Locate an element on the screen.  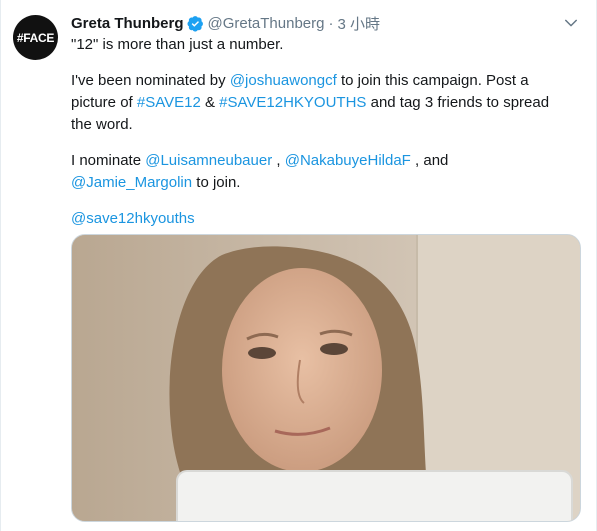
timestamp: 3 小時 is located at coordinates (358, 23).